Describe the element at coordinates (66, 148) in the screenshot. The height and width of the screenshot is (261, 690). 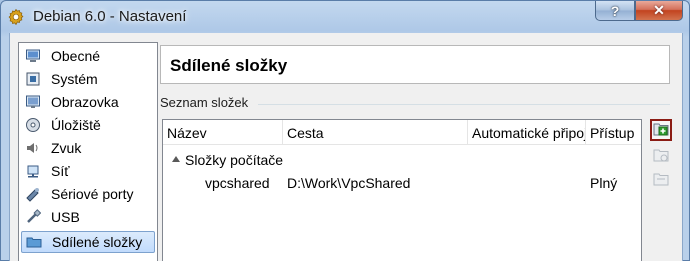
I see `sidebar-item-label: Zvuk` at that location.